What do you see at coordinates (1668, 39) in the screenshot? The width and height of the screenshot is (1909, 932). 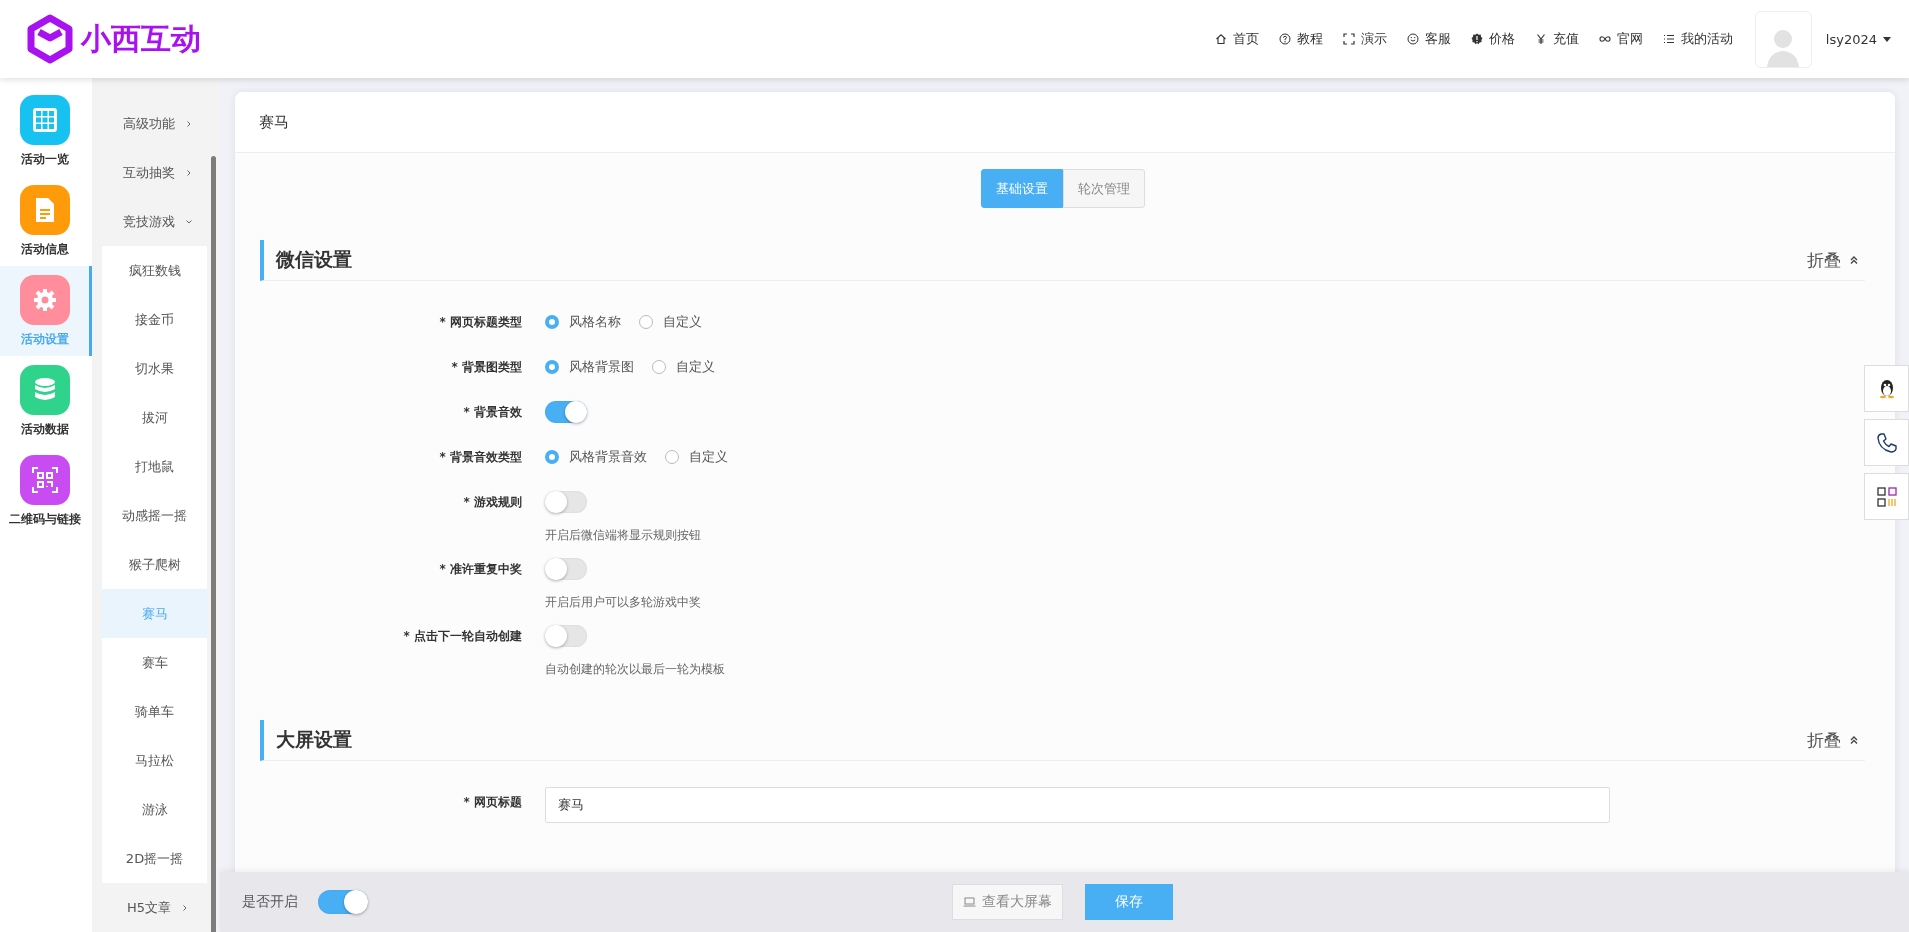 I see `list-icon` at bounding box center [1668, 39].